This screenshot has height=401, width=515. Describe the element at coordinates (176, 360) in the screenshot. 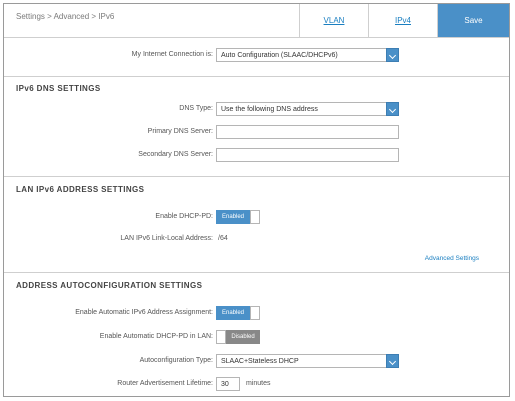

I see `autoconf-type-label: Autoconfiguration Type:` at that location.